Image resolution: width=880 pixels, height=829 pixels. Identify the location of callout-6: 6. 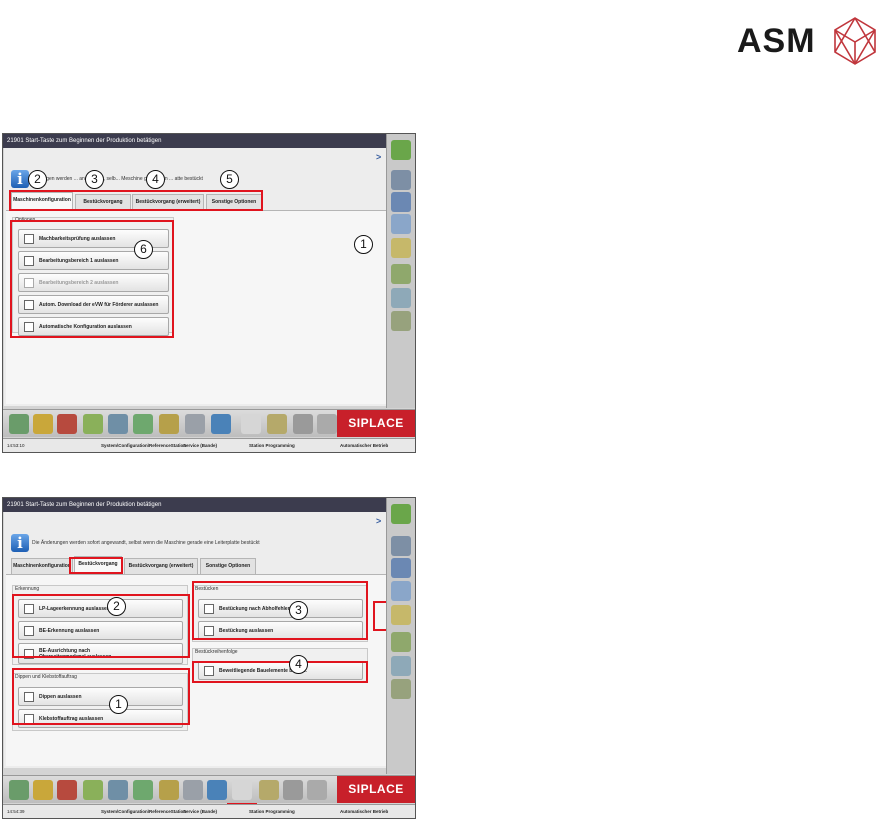
(143, 249).